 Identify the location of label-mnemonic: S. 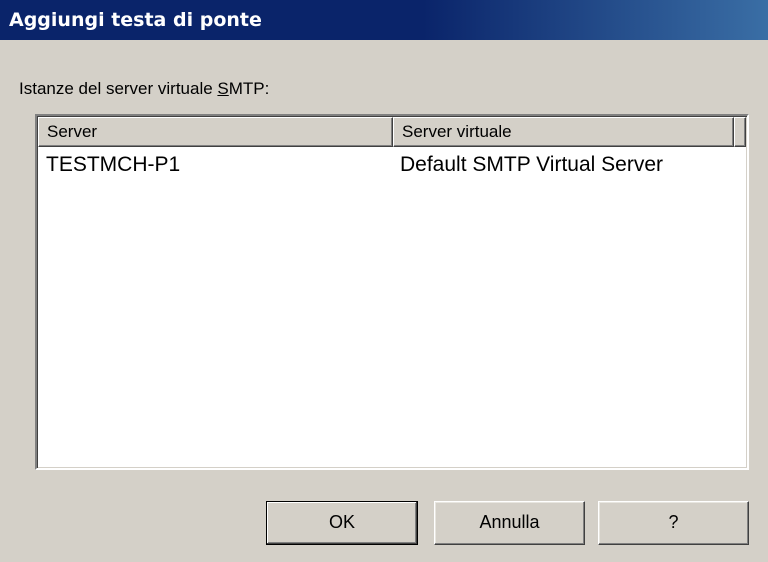
(223, 88).